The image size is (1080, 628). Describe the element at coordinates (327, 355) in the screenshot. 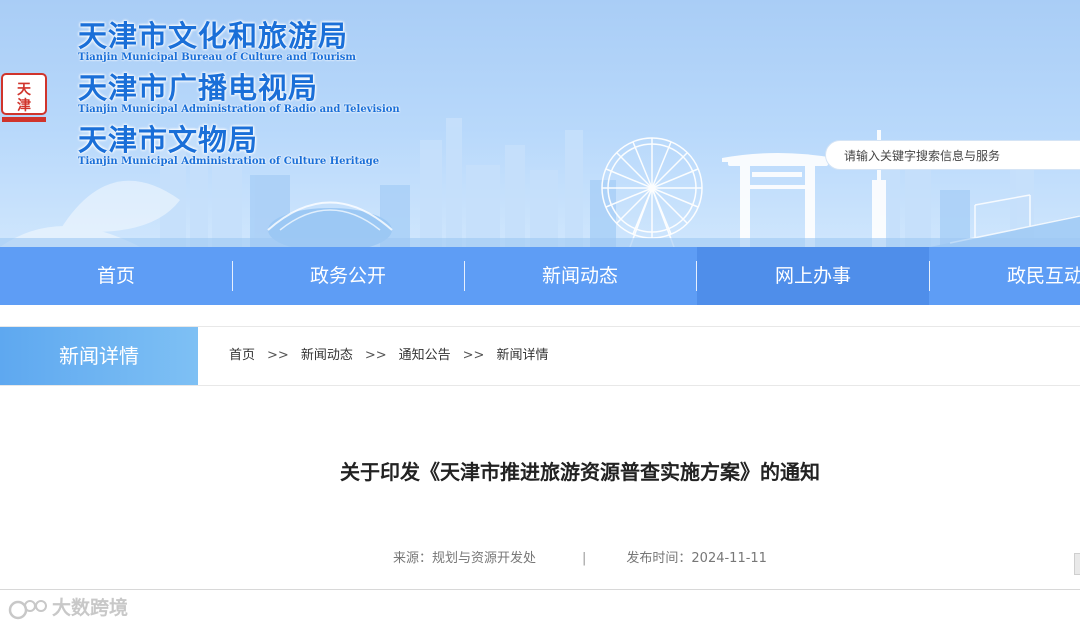

I see `breadcrumb-news: 新闻动态` at that location.